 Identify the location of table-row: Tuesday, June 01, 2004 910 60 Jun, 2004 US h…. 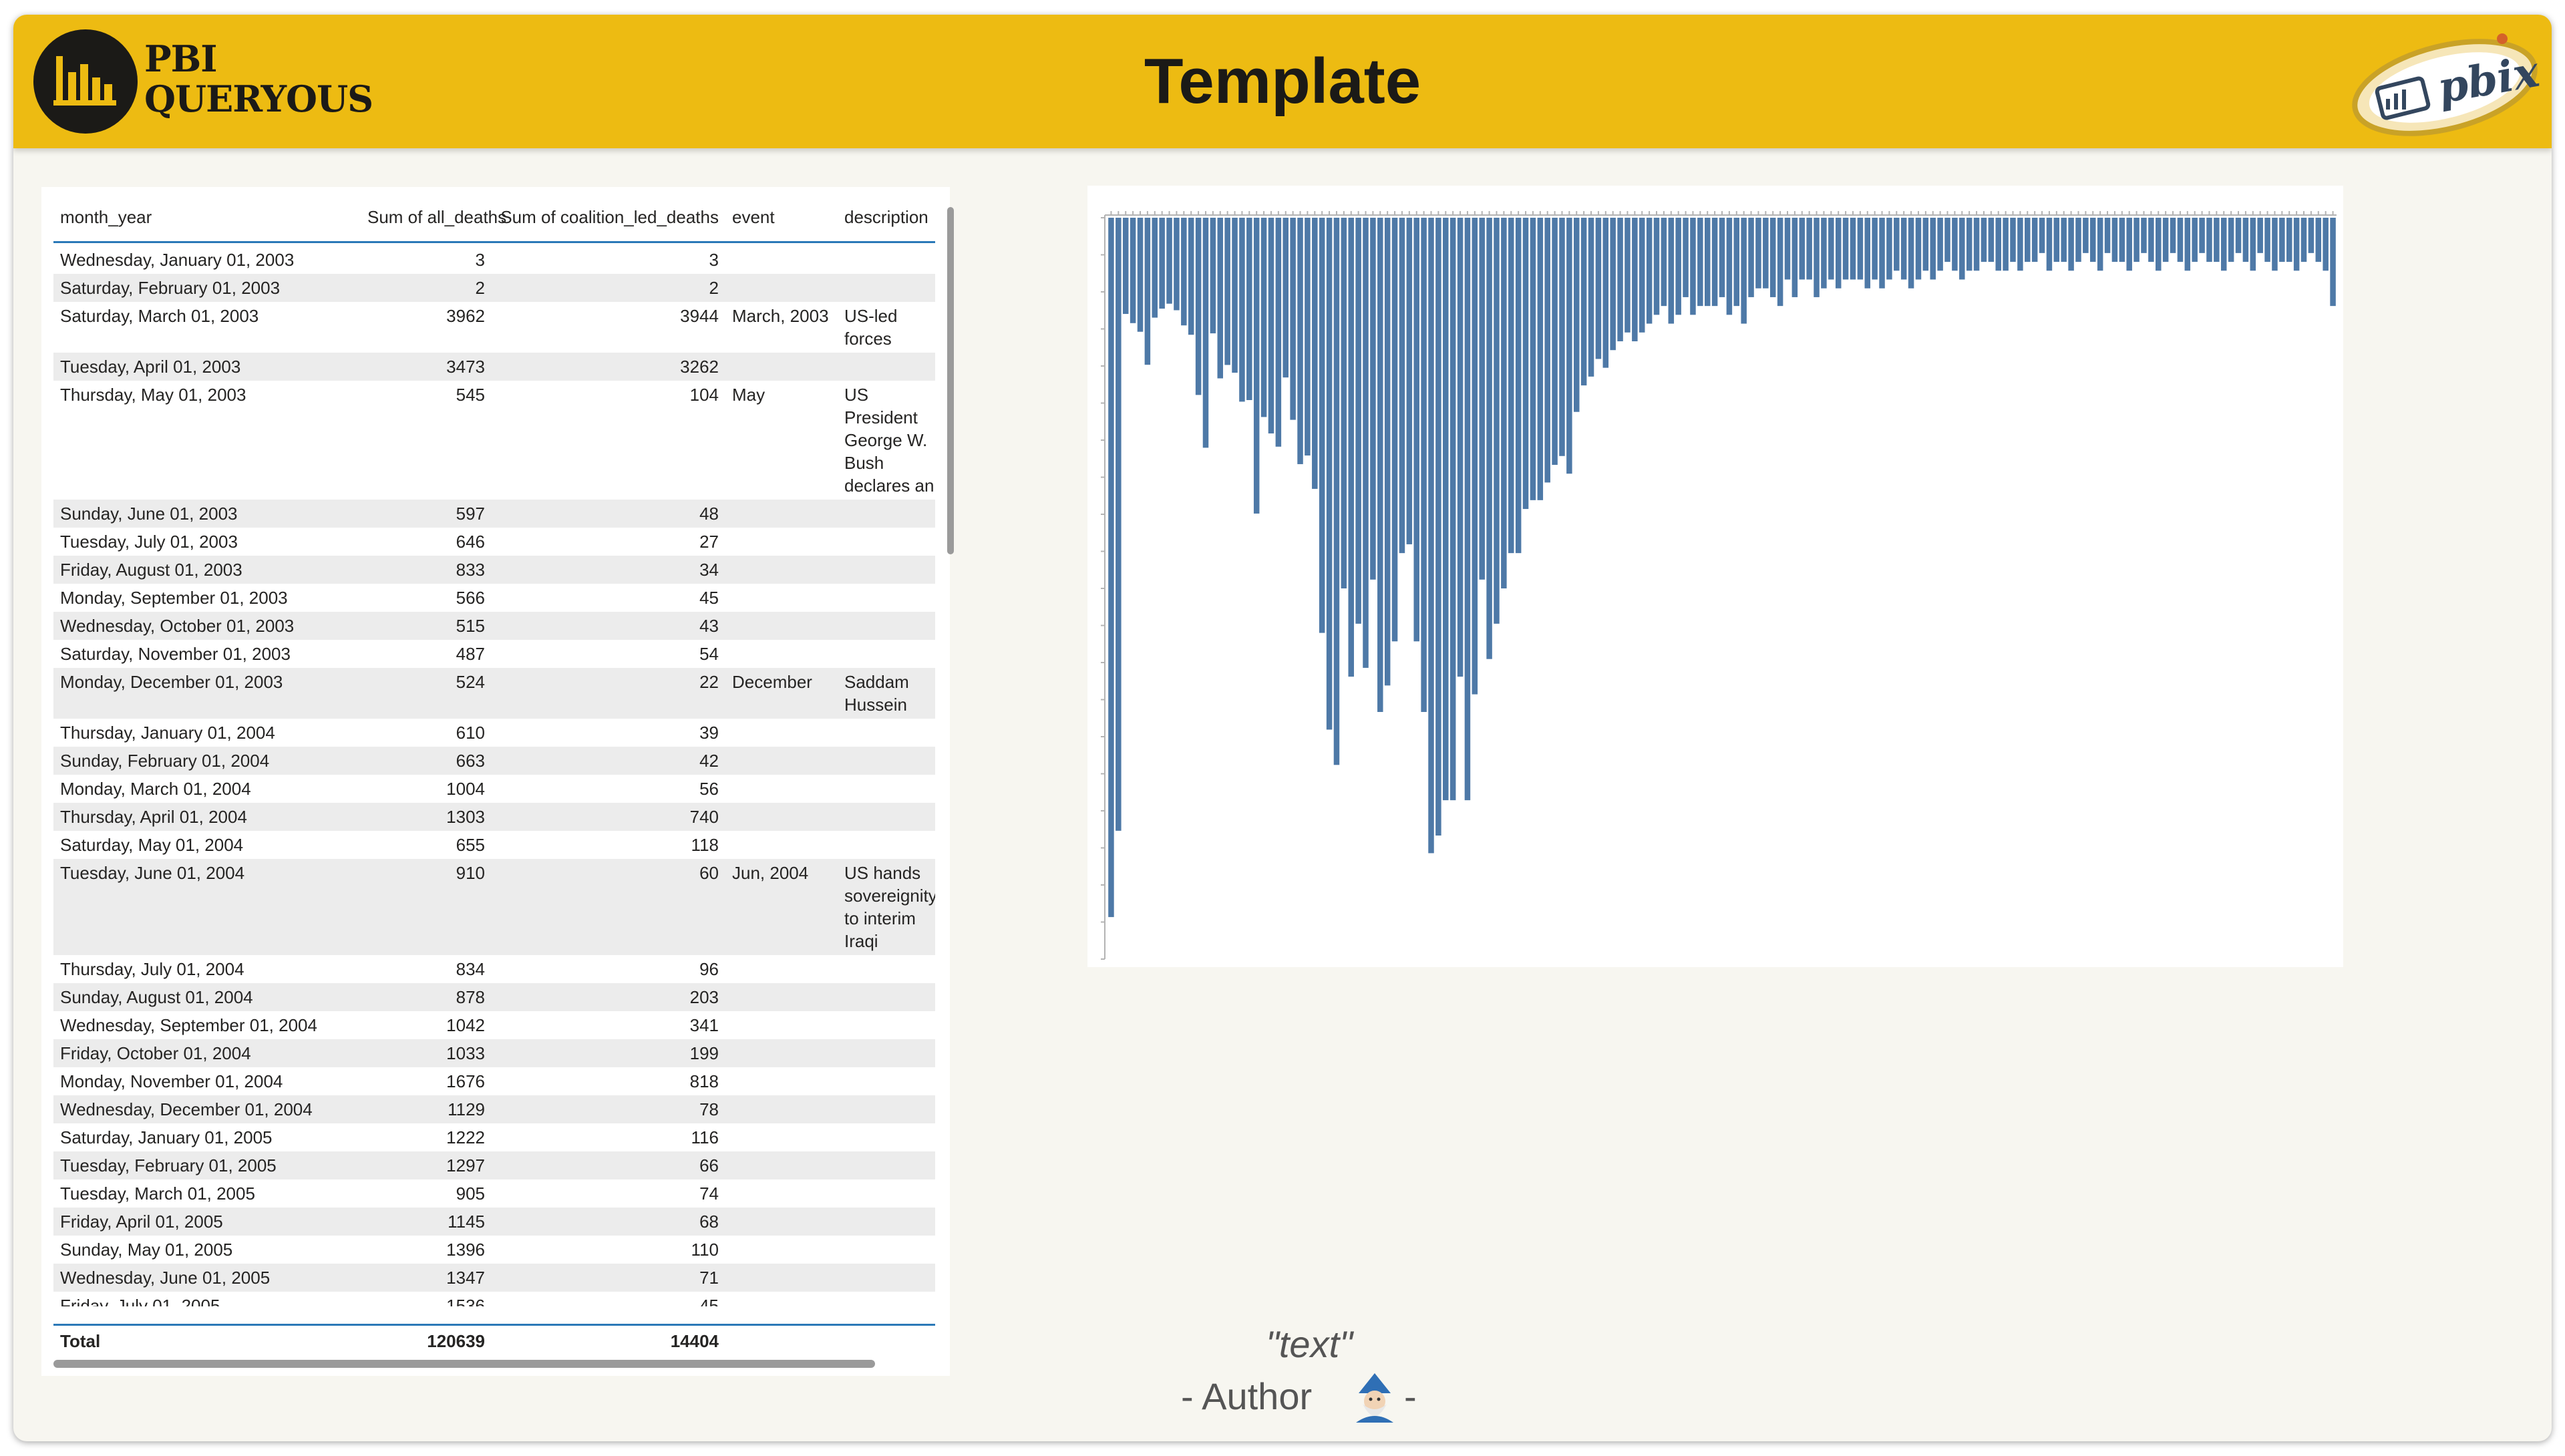
(494, 907).